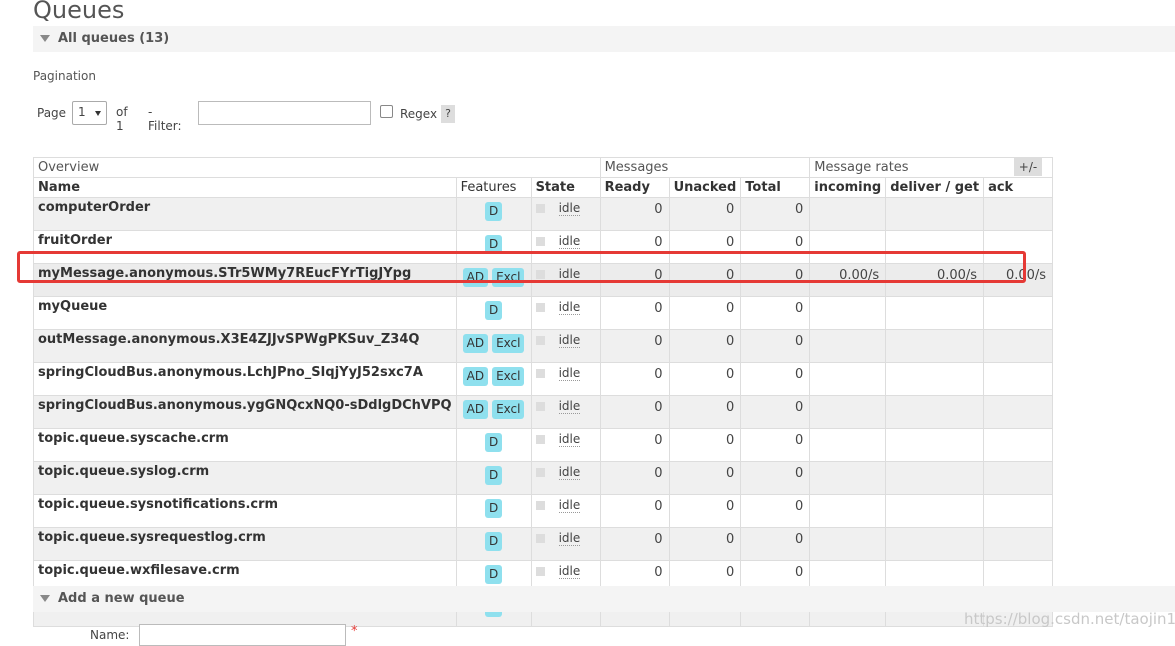  I want to click on table-row: topic.queue.syslog.crm Didle 0 0 0, so click(543, 478).